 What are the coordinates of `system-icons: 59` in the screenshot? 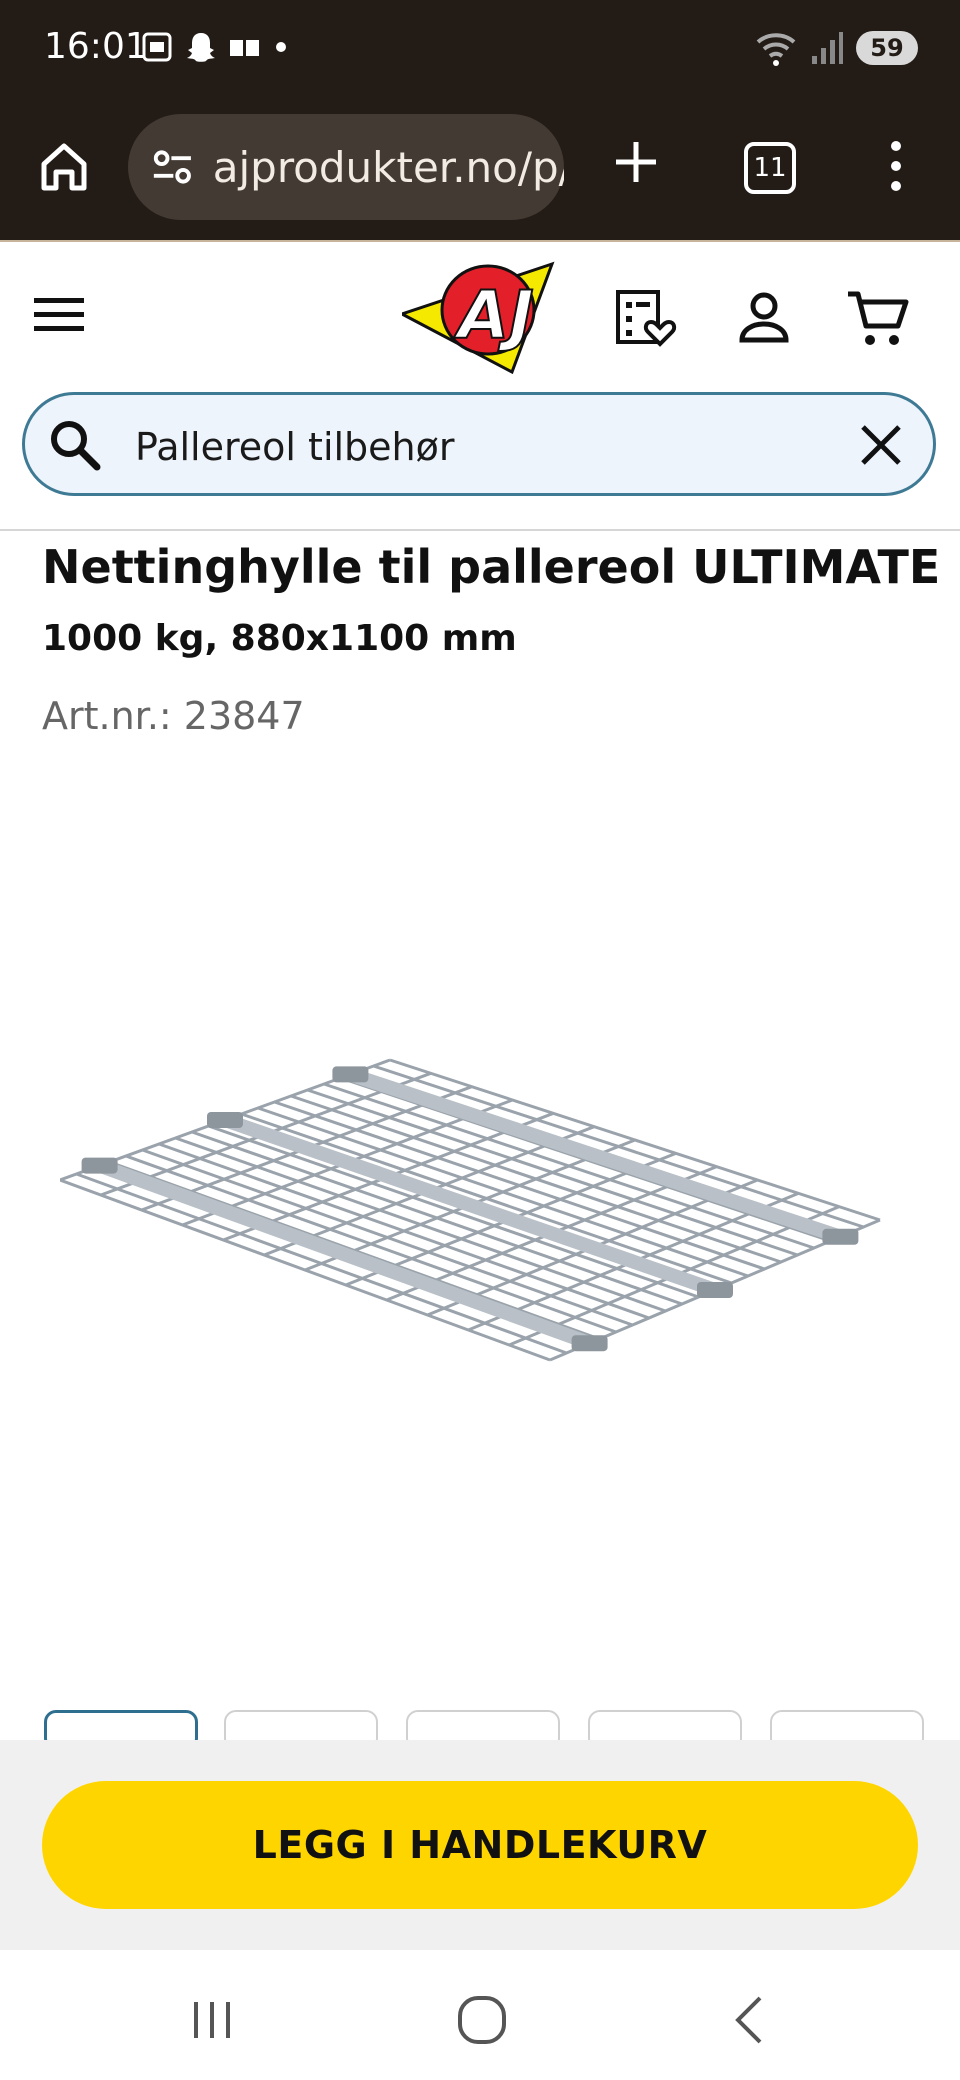 It's located at (836, 48).